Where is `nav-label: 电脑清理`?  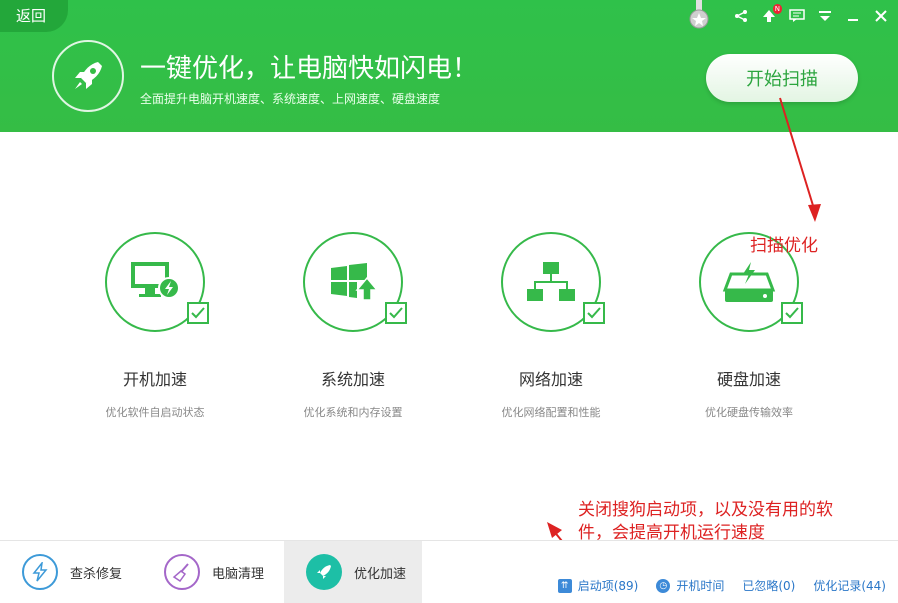
nav-label: 电脑清理 is located at coordinates (238, 574).